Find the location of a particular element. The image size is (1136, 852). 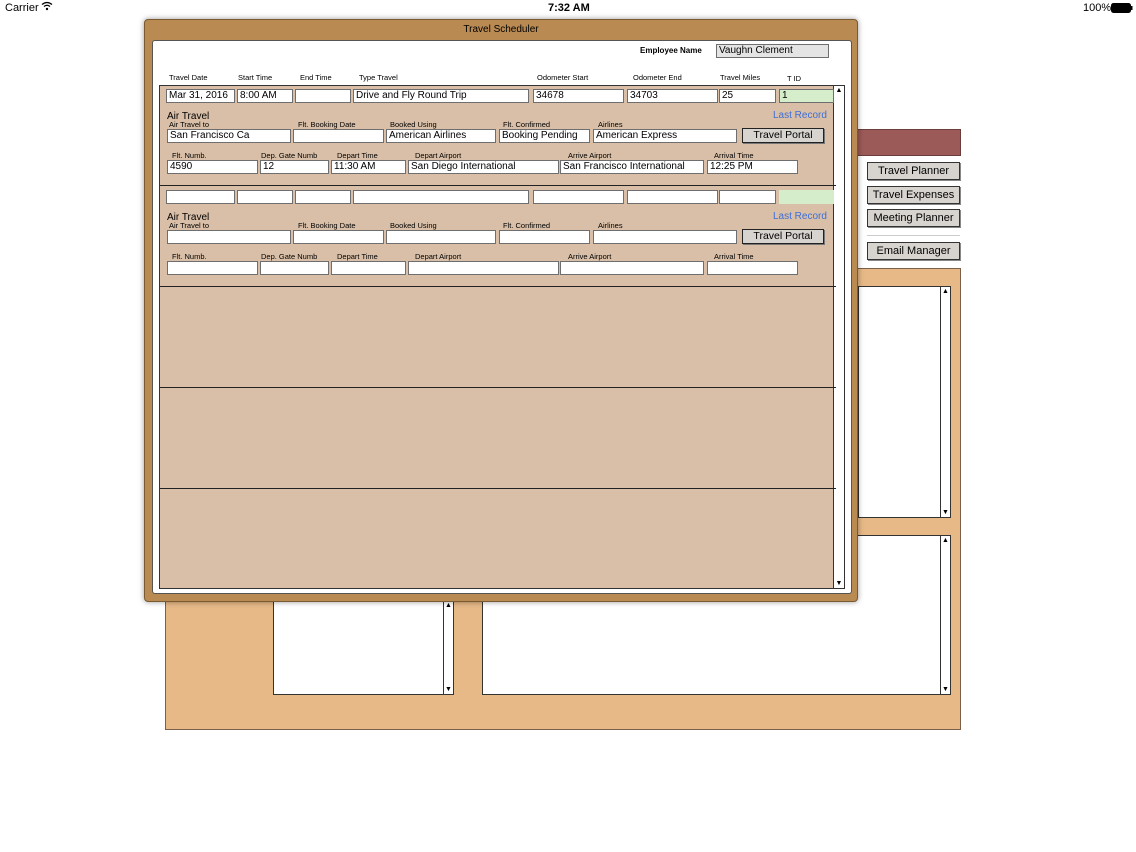

depart-time-field: 11:30 AM is located at coordinates (368, 167).